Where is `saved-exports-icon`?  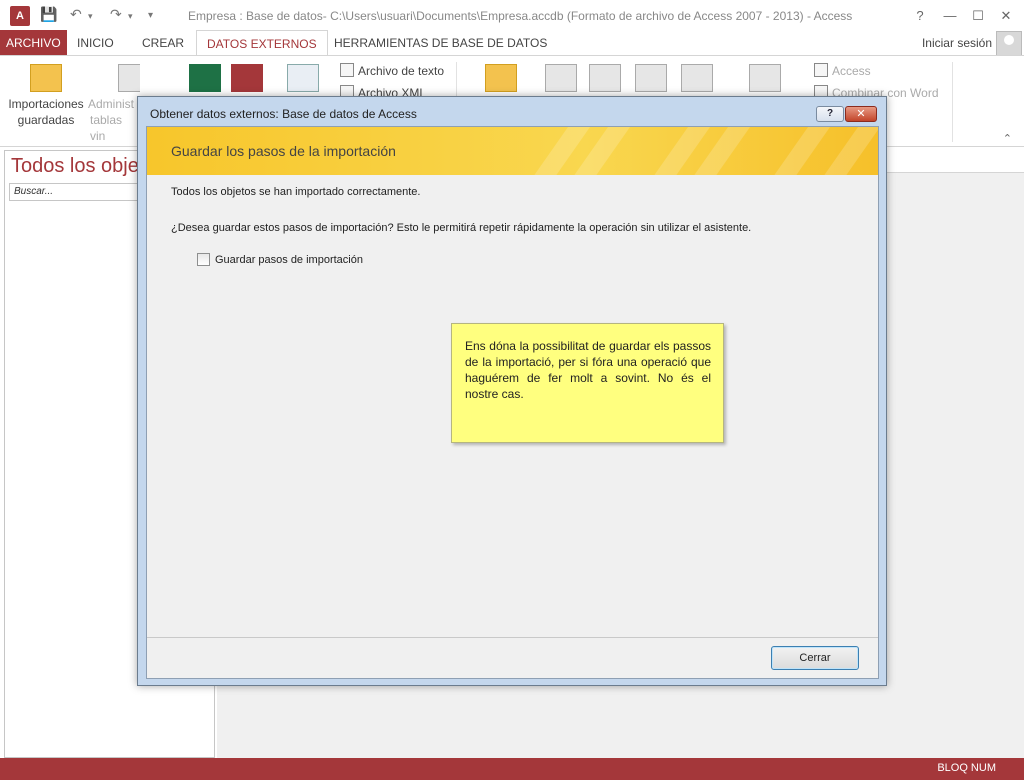
saved-exports-icon is located at coordinates (501, 78).